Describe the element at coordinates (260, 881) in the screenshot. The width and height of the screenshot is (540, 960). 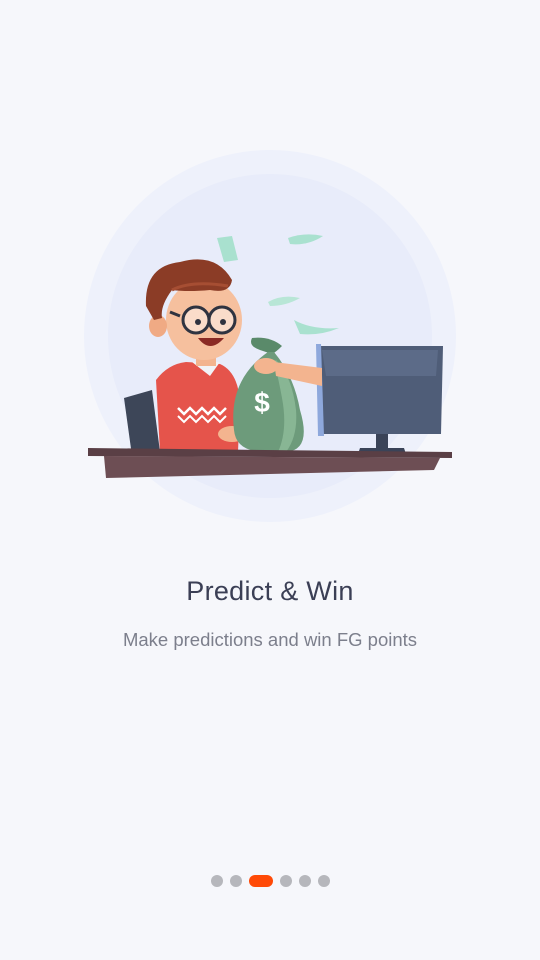
I see `page-dot-3-active` at that location.